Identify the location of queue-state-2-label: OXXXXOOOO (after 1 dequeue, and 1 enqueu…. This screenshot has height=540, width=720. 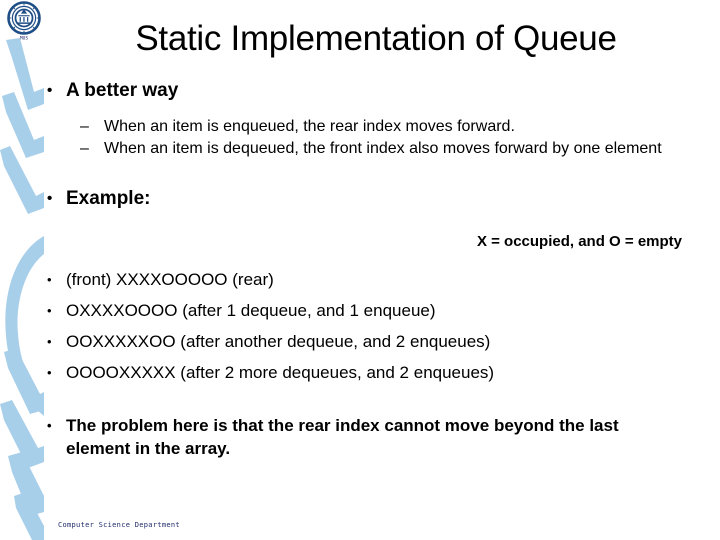
(251, 310).